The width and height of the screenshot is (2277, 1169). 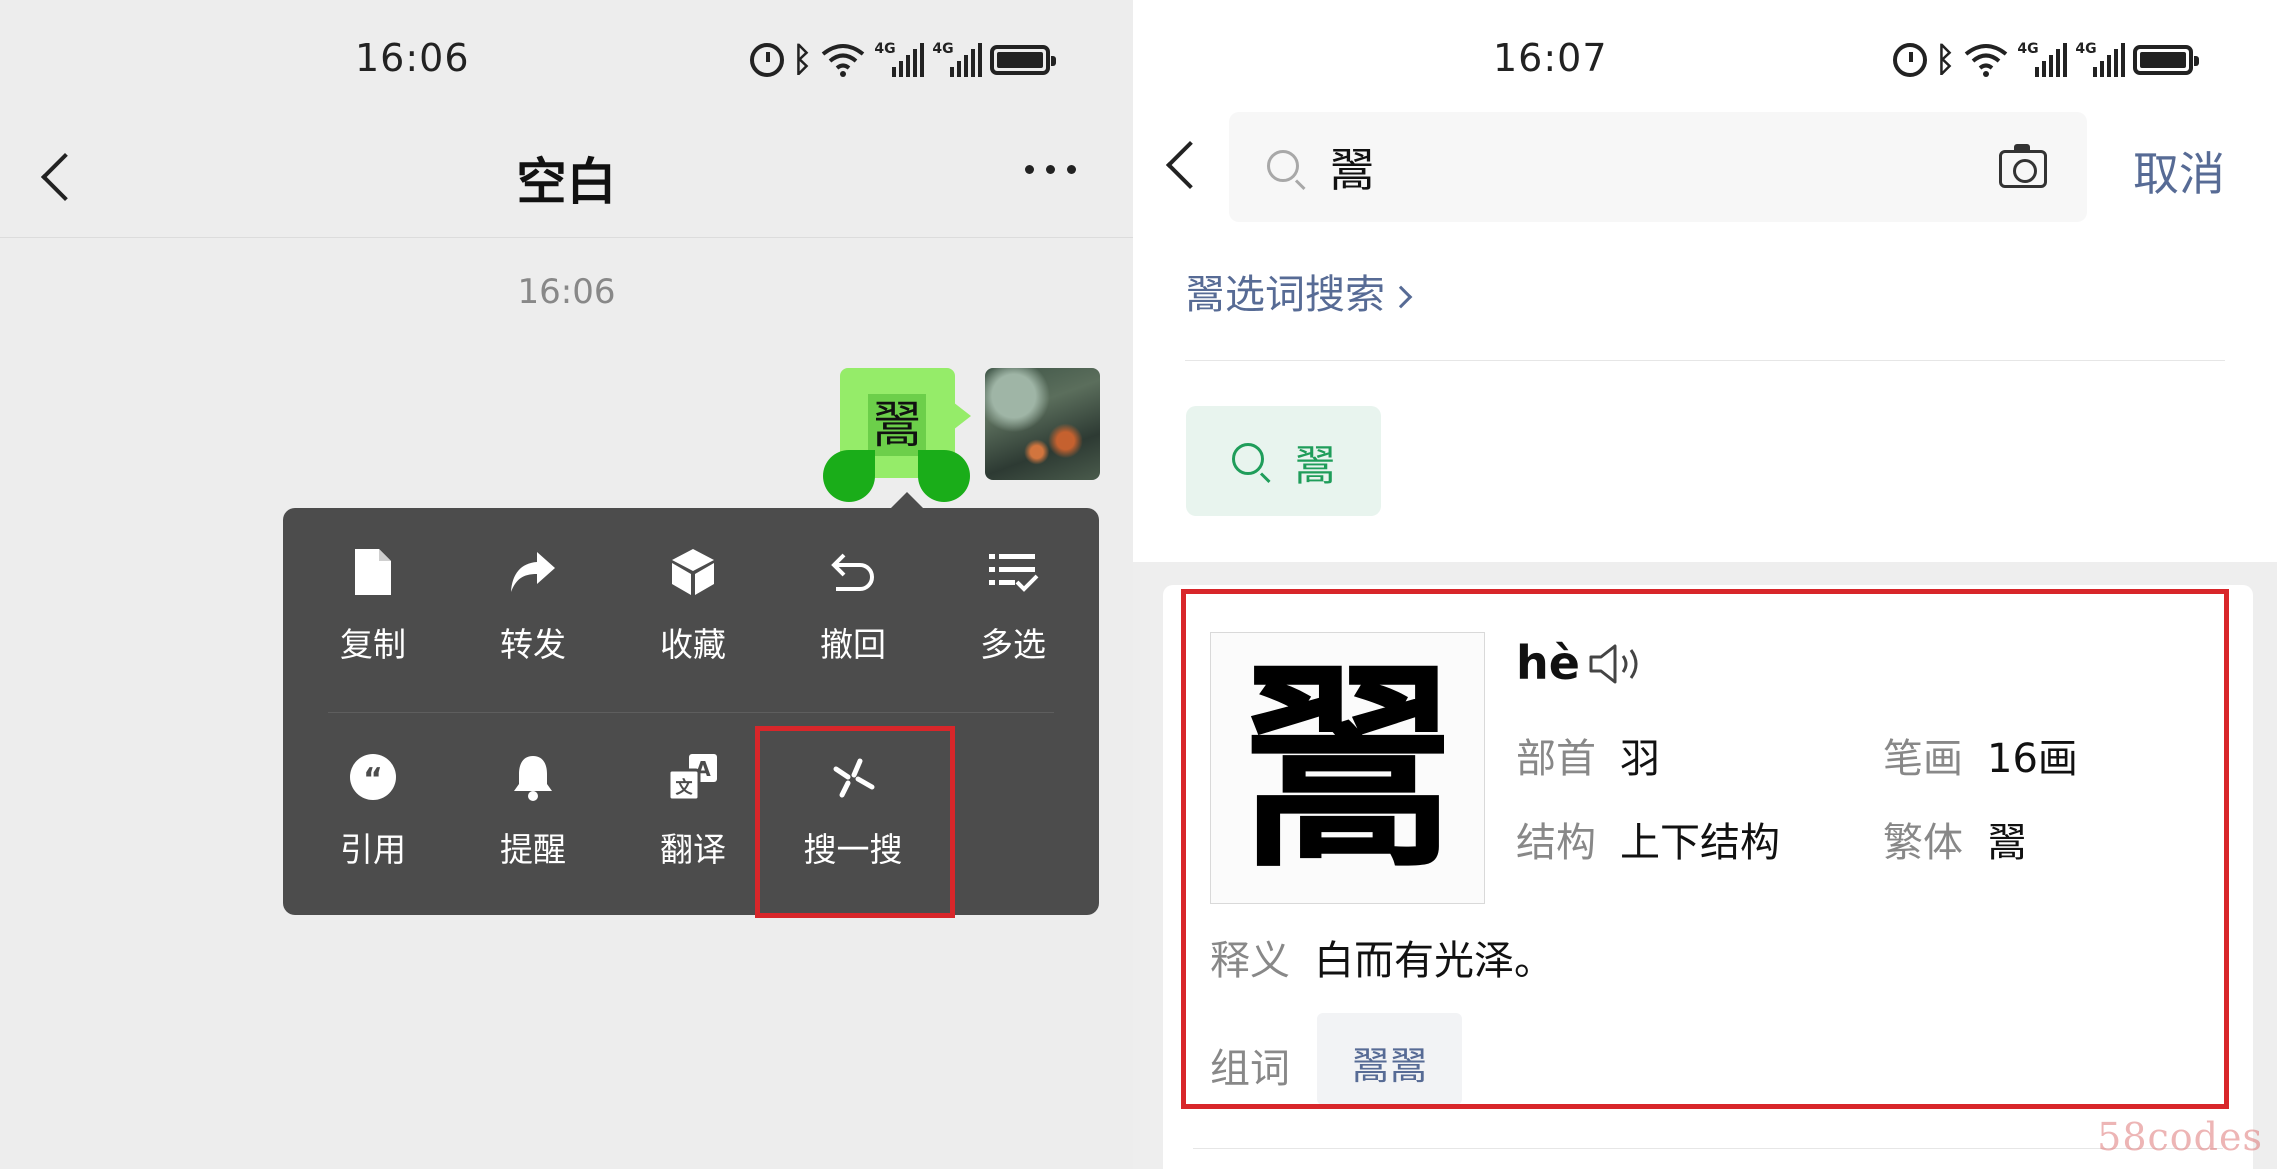 I want to click on camera-icon, so click(x=2023, y=166).